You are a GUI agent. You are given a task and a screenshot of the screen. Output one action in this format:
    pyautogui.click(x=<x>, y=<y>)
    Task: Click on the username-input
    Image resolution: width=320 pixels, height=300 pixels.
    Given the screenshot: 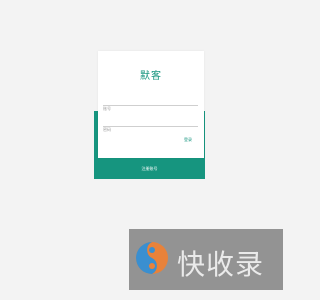 What is the action you would take?
    pyautogui.click(x=150, y=108)
    